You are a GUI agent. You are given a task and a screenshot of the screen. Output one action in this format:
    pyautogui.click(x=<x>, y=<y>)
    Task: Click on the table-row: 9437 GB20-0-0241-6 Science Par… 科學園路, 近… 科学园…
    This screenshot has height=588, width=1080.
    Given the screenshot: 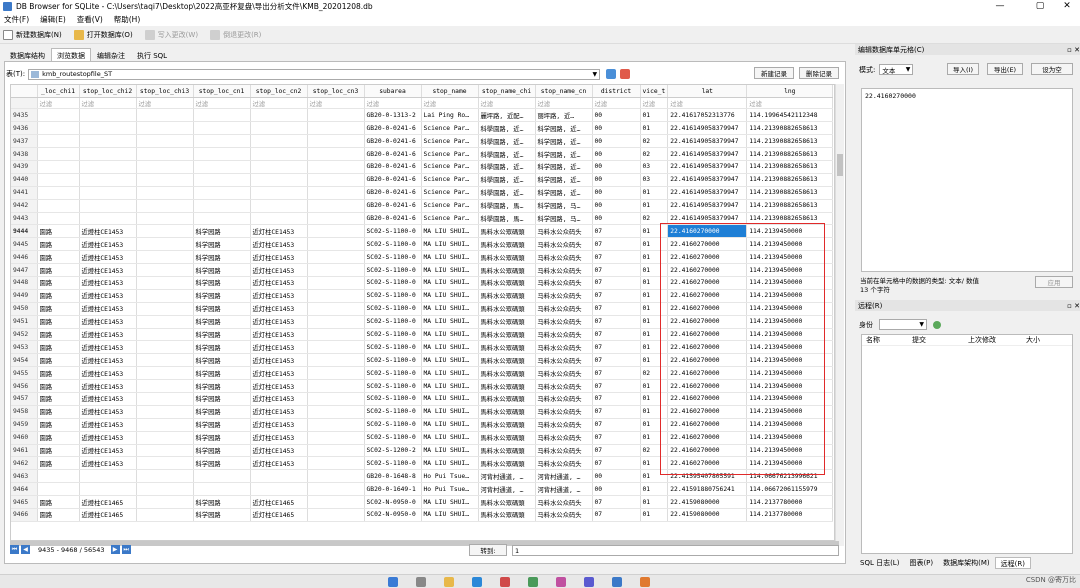 What is the action you would take?
    pyautogui.click(x=422, y=141)
    